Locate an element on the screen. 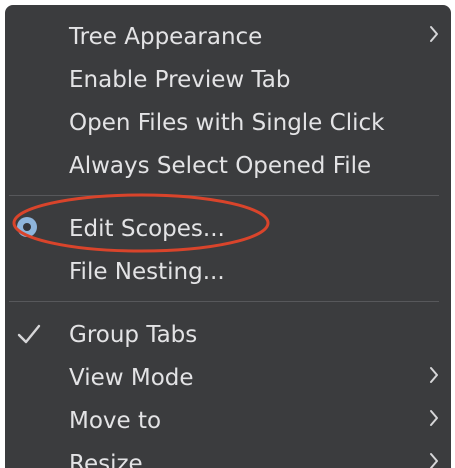  menu-item-enable-preview-tab: Enable Preview Tab is located at coordinates (228, 79).